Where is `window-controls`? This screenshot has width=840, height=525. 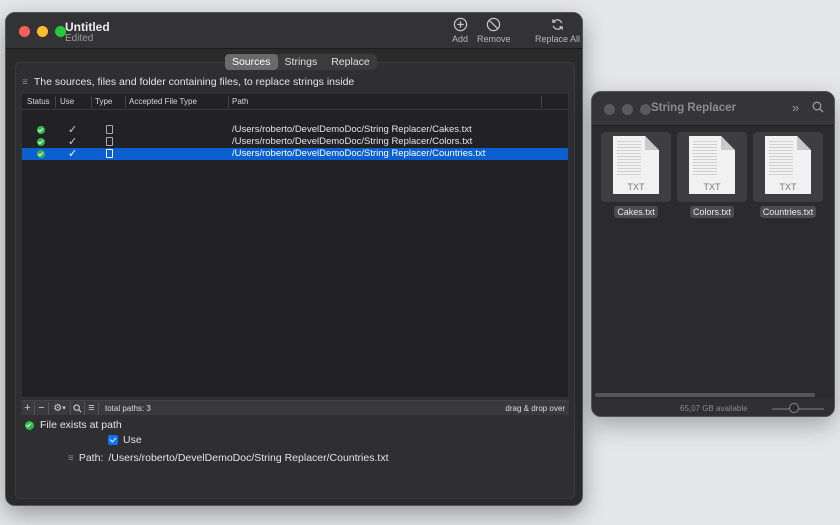
window-controls is located at coordinates (42, 31).